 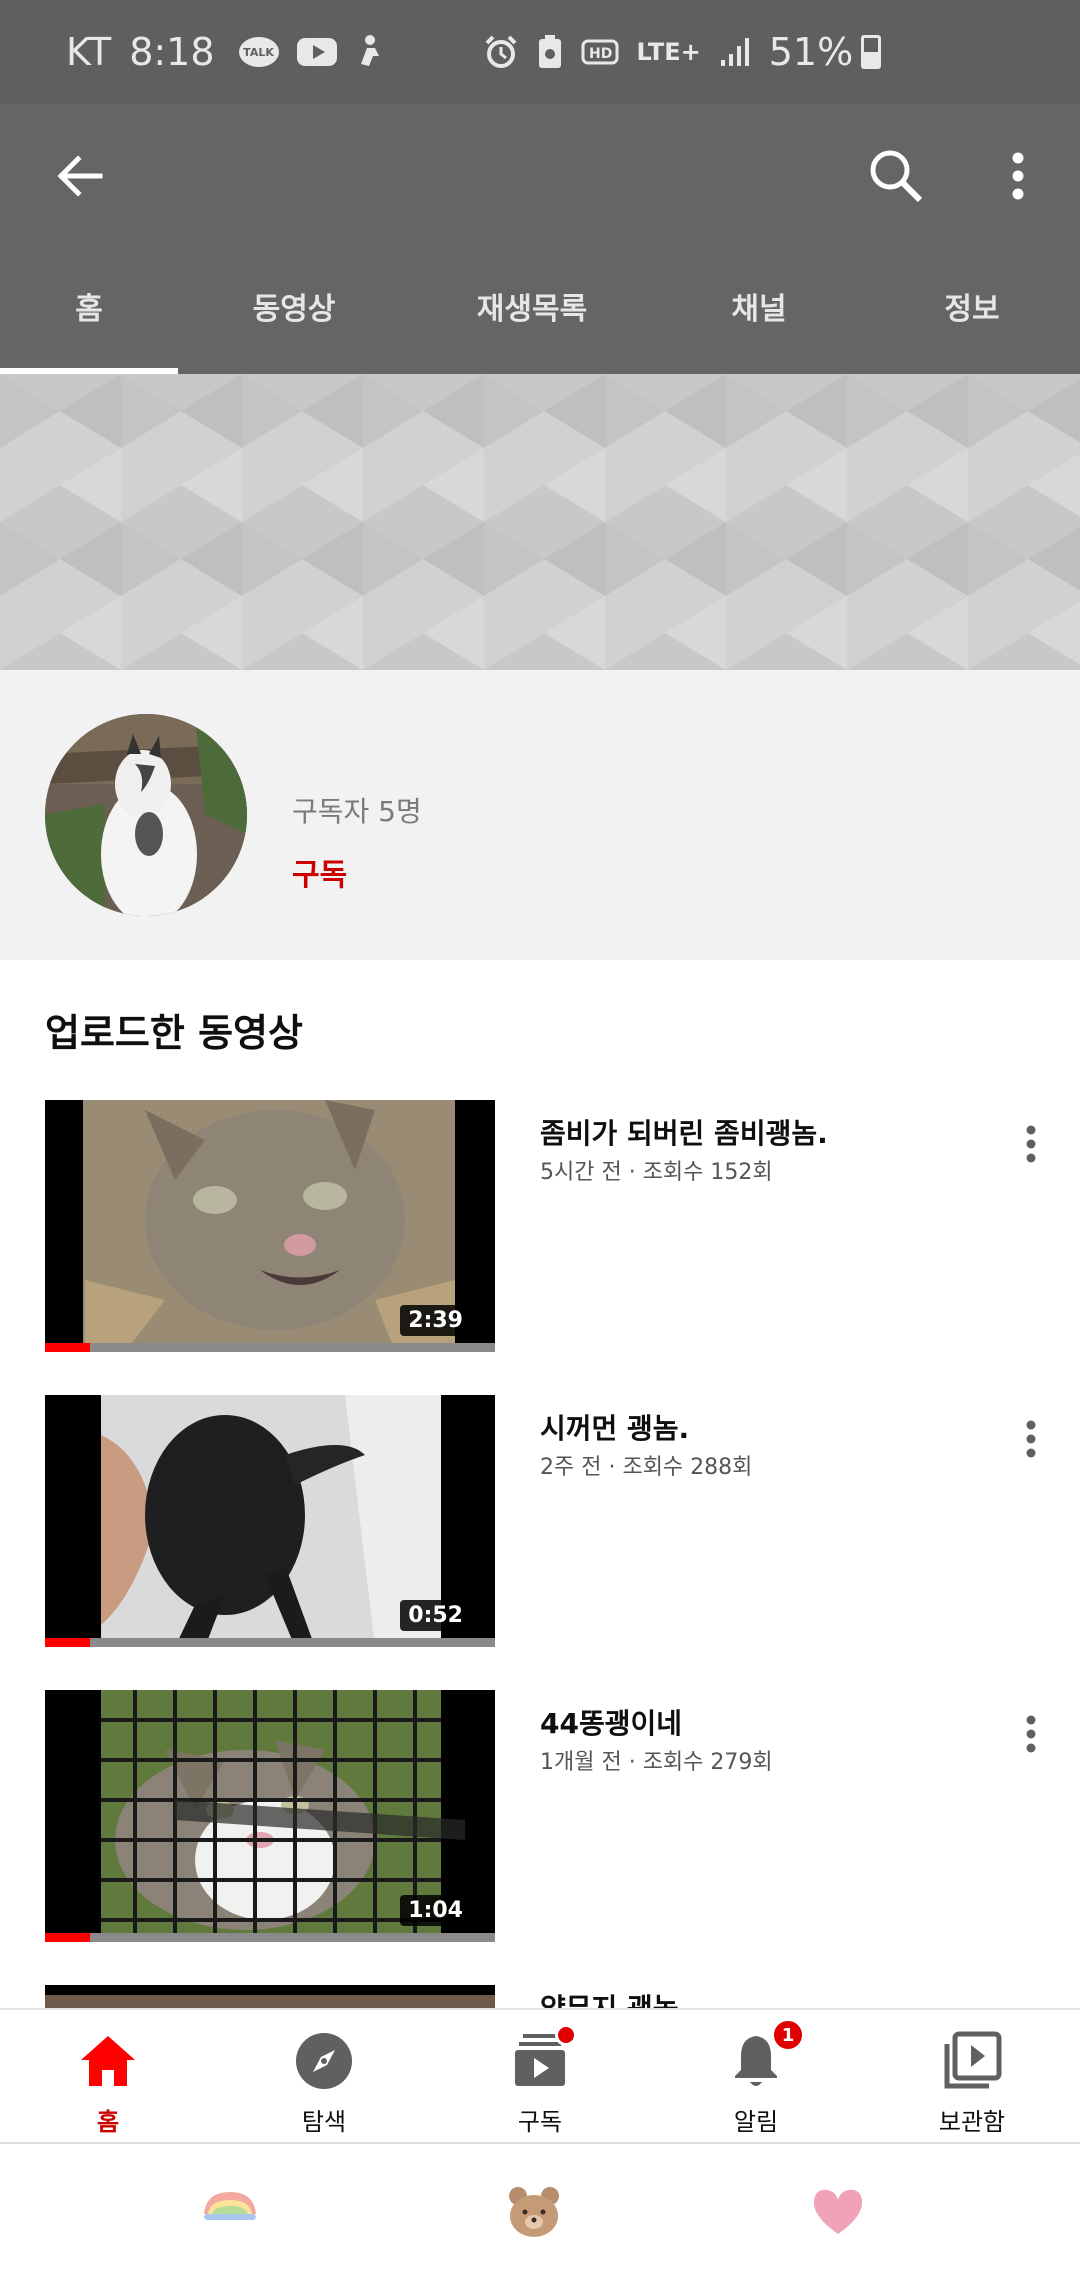 I want to click on explore-icon, so click(x=324, y=2061).